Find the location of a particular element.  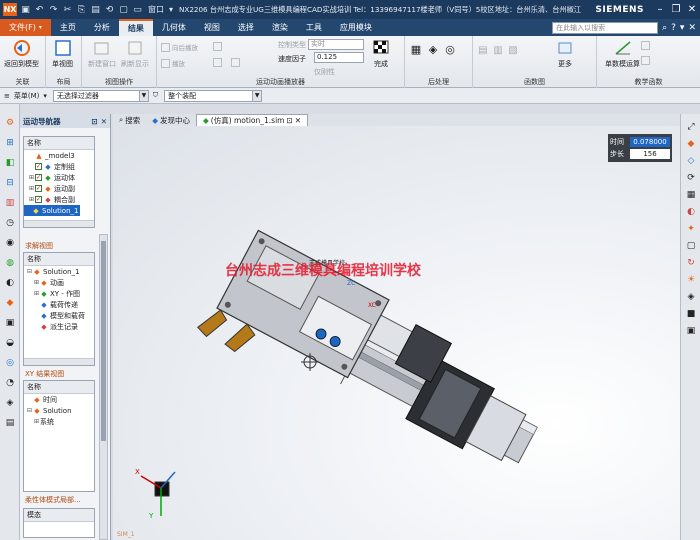

constraint-navigator-icon: ⊟ is located at coordinates (10, 183).